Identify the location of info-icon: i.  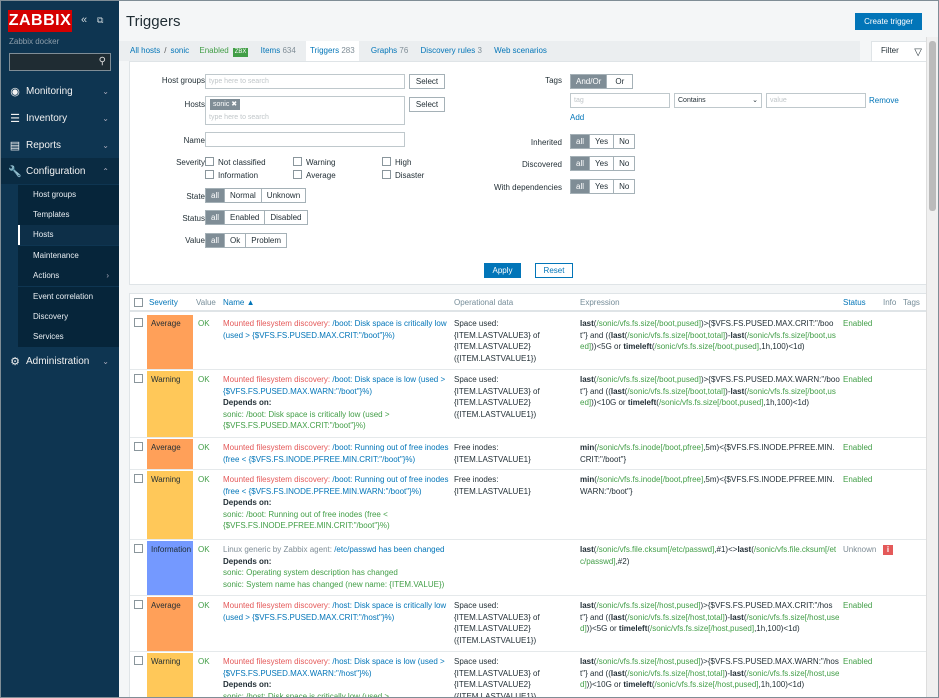
(888, 550).